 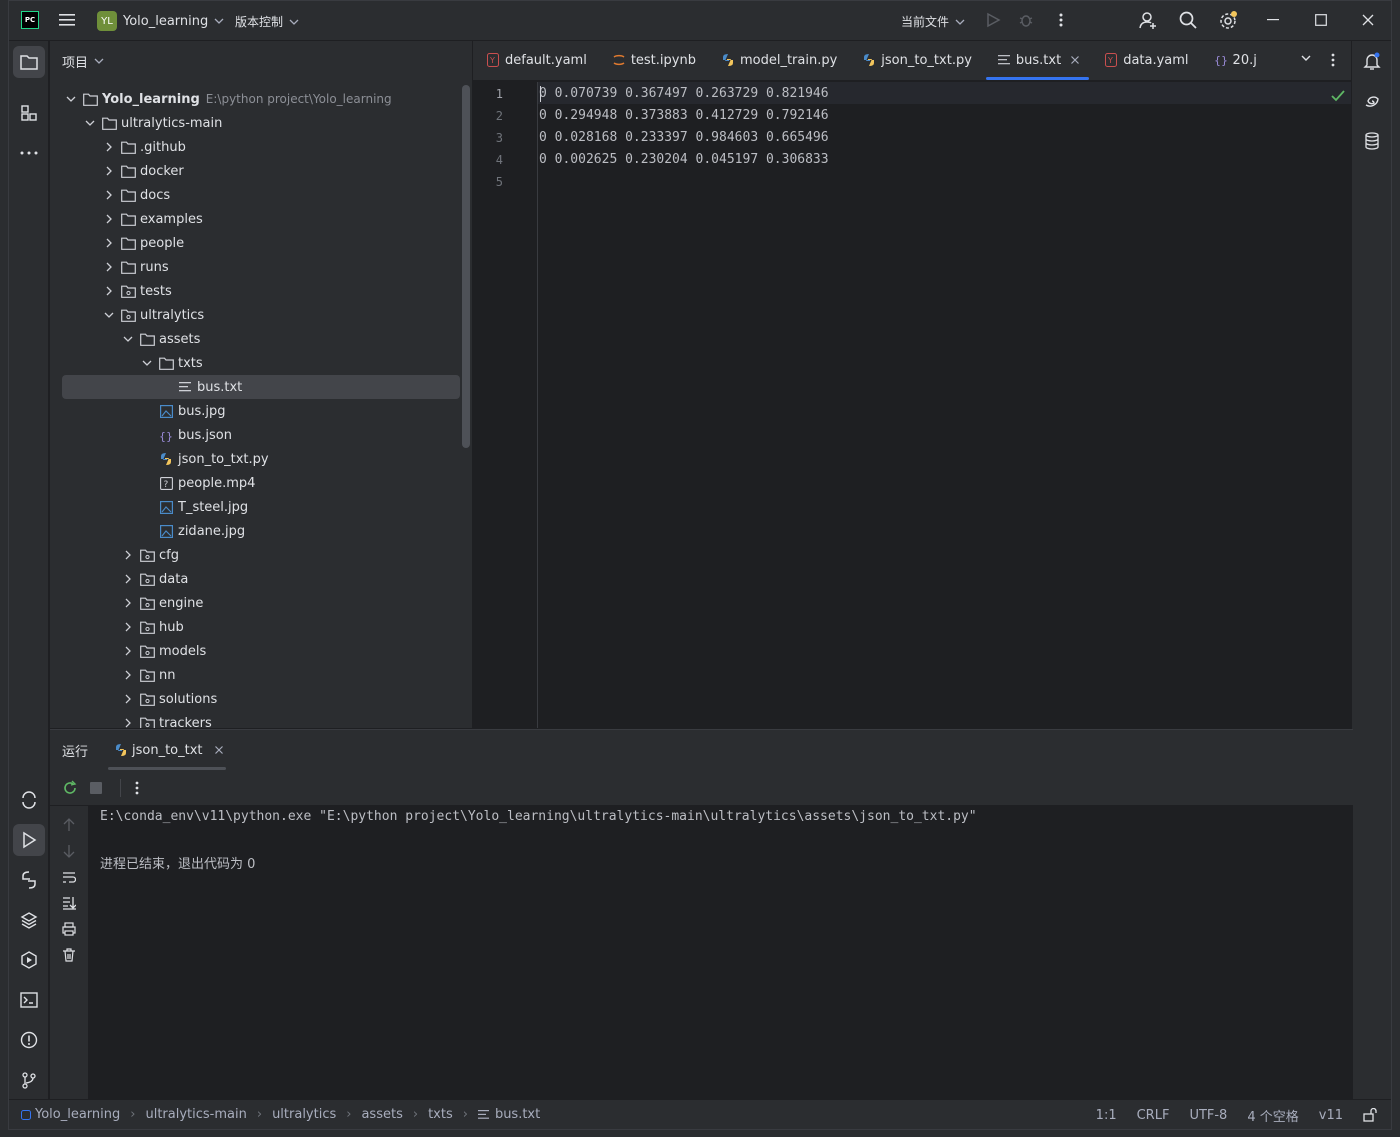 I want to click on tree-item: txts, so click(x=260, y=363).